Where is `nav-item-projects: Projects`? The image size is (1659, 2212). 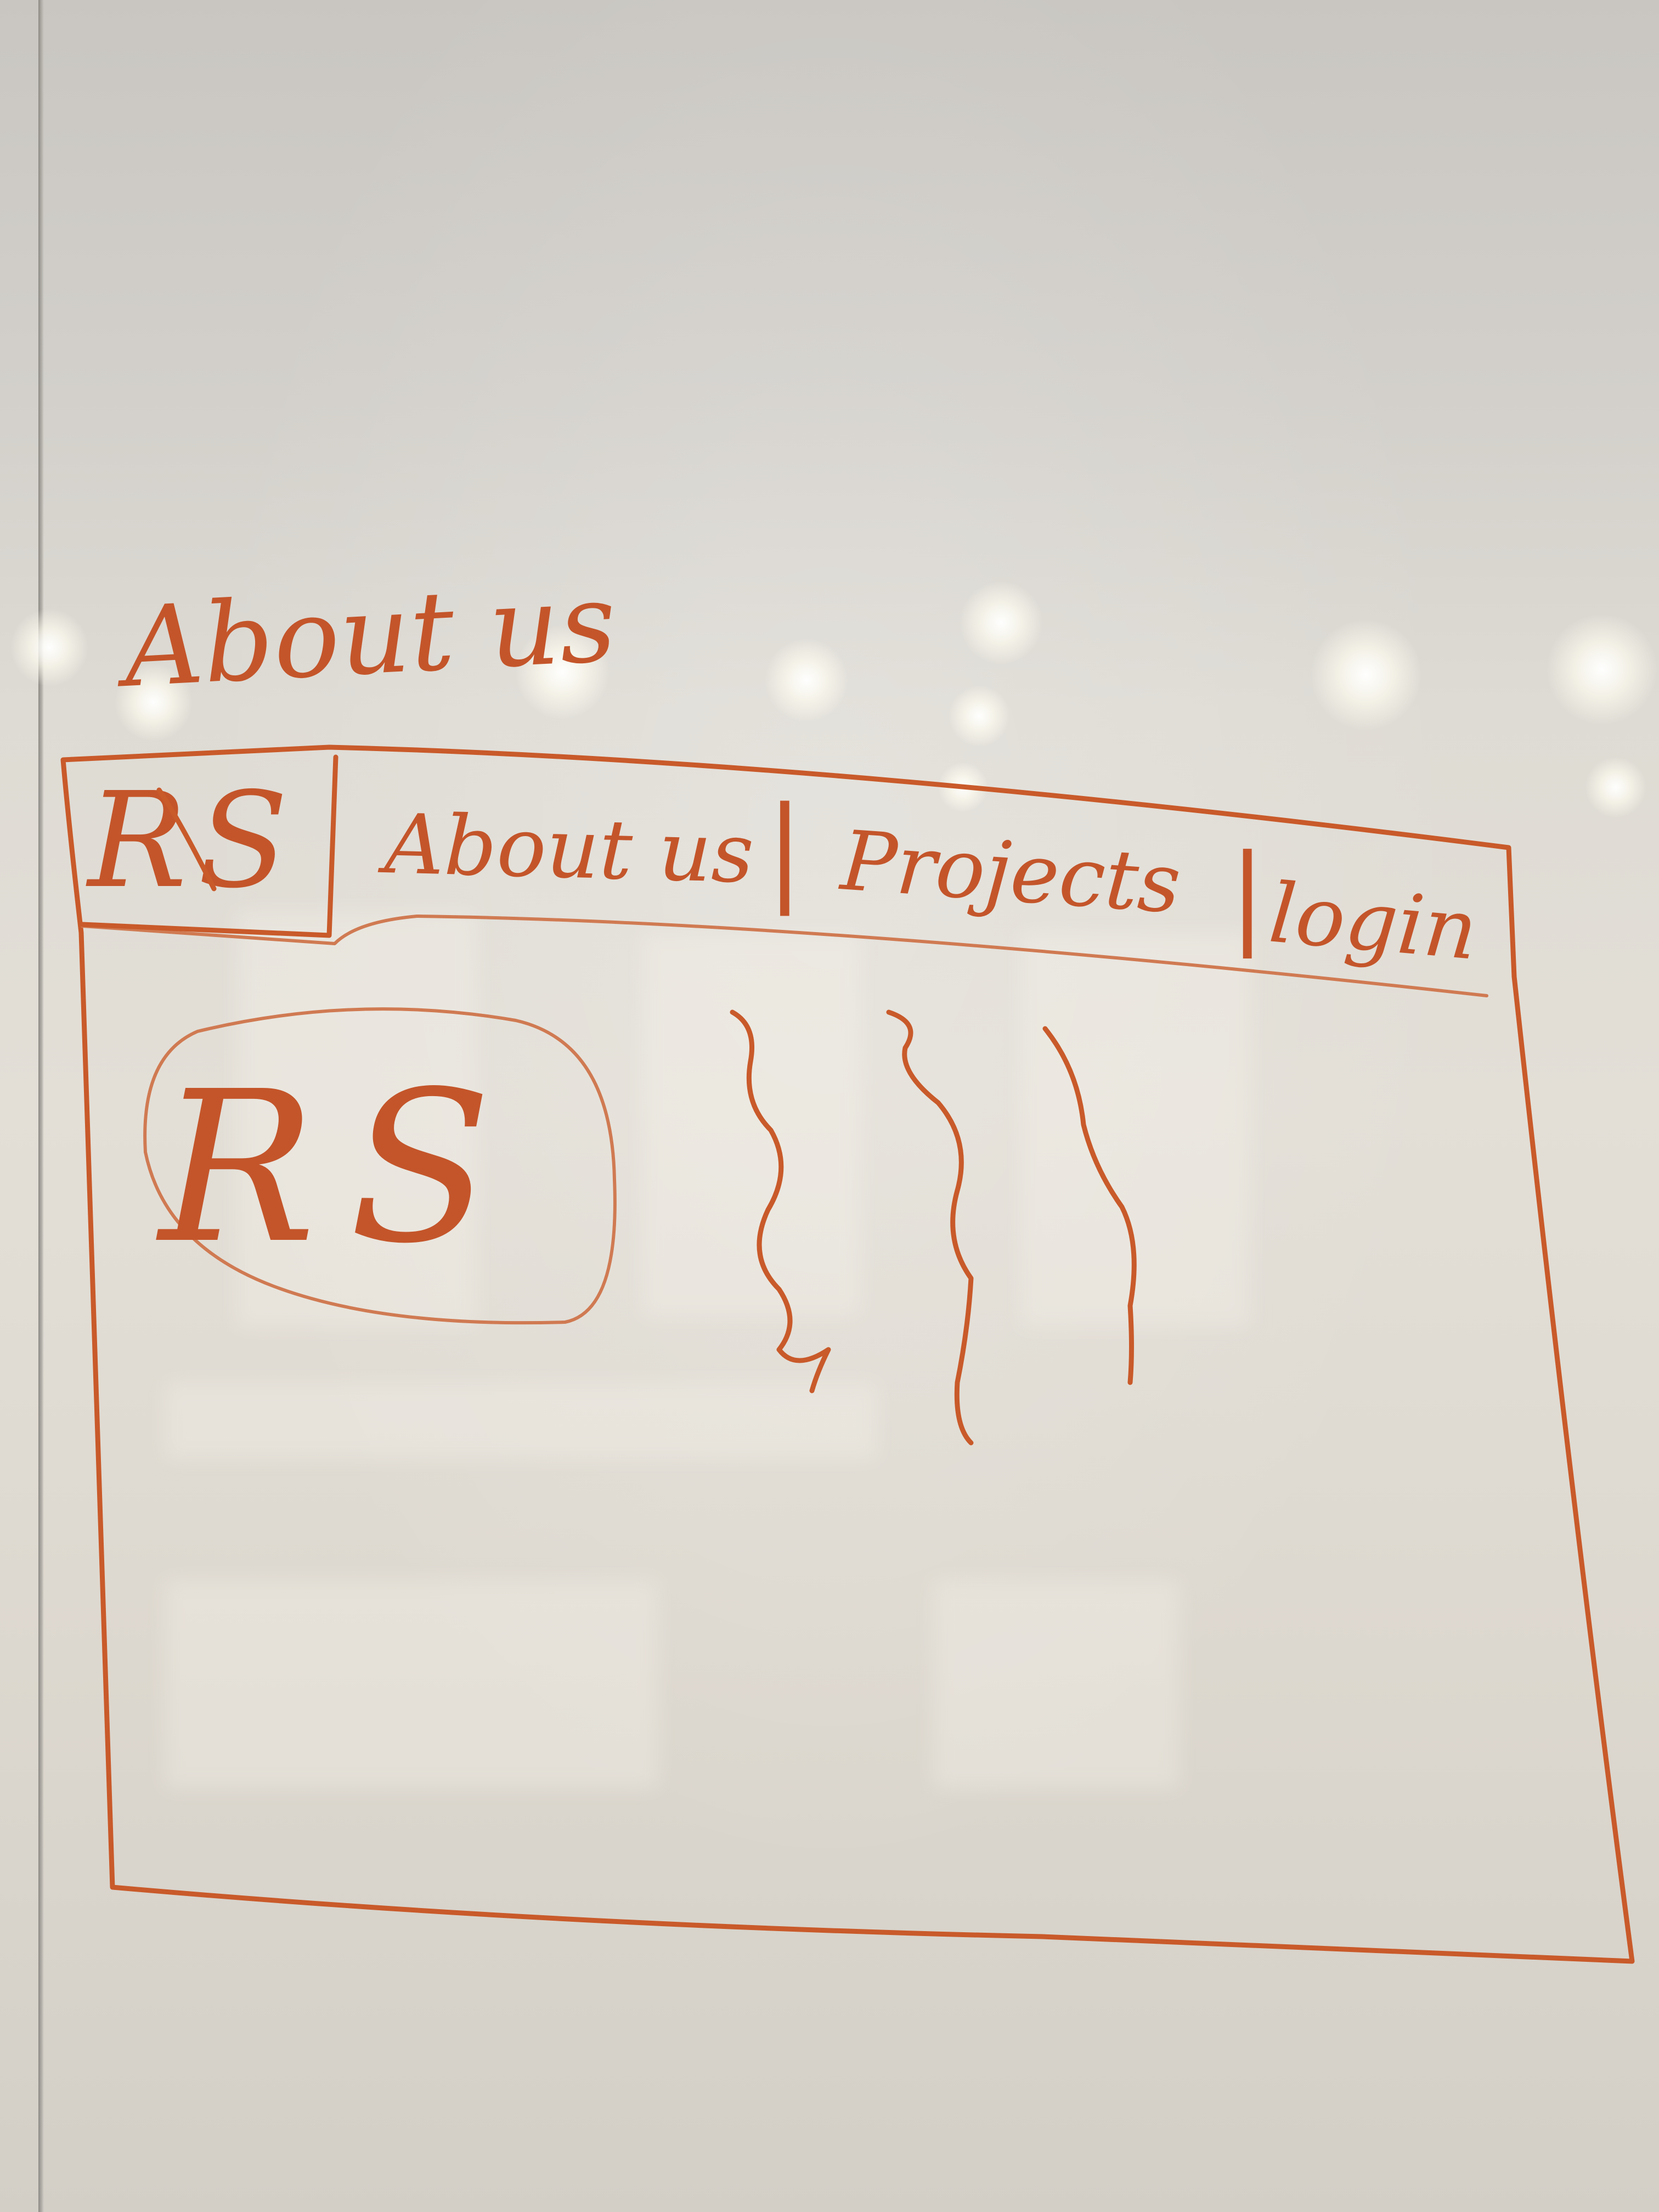 nav-item-projects: Projects is located at coordinates (1010, 873).